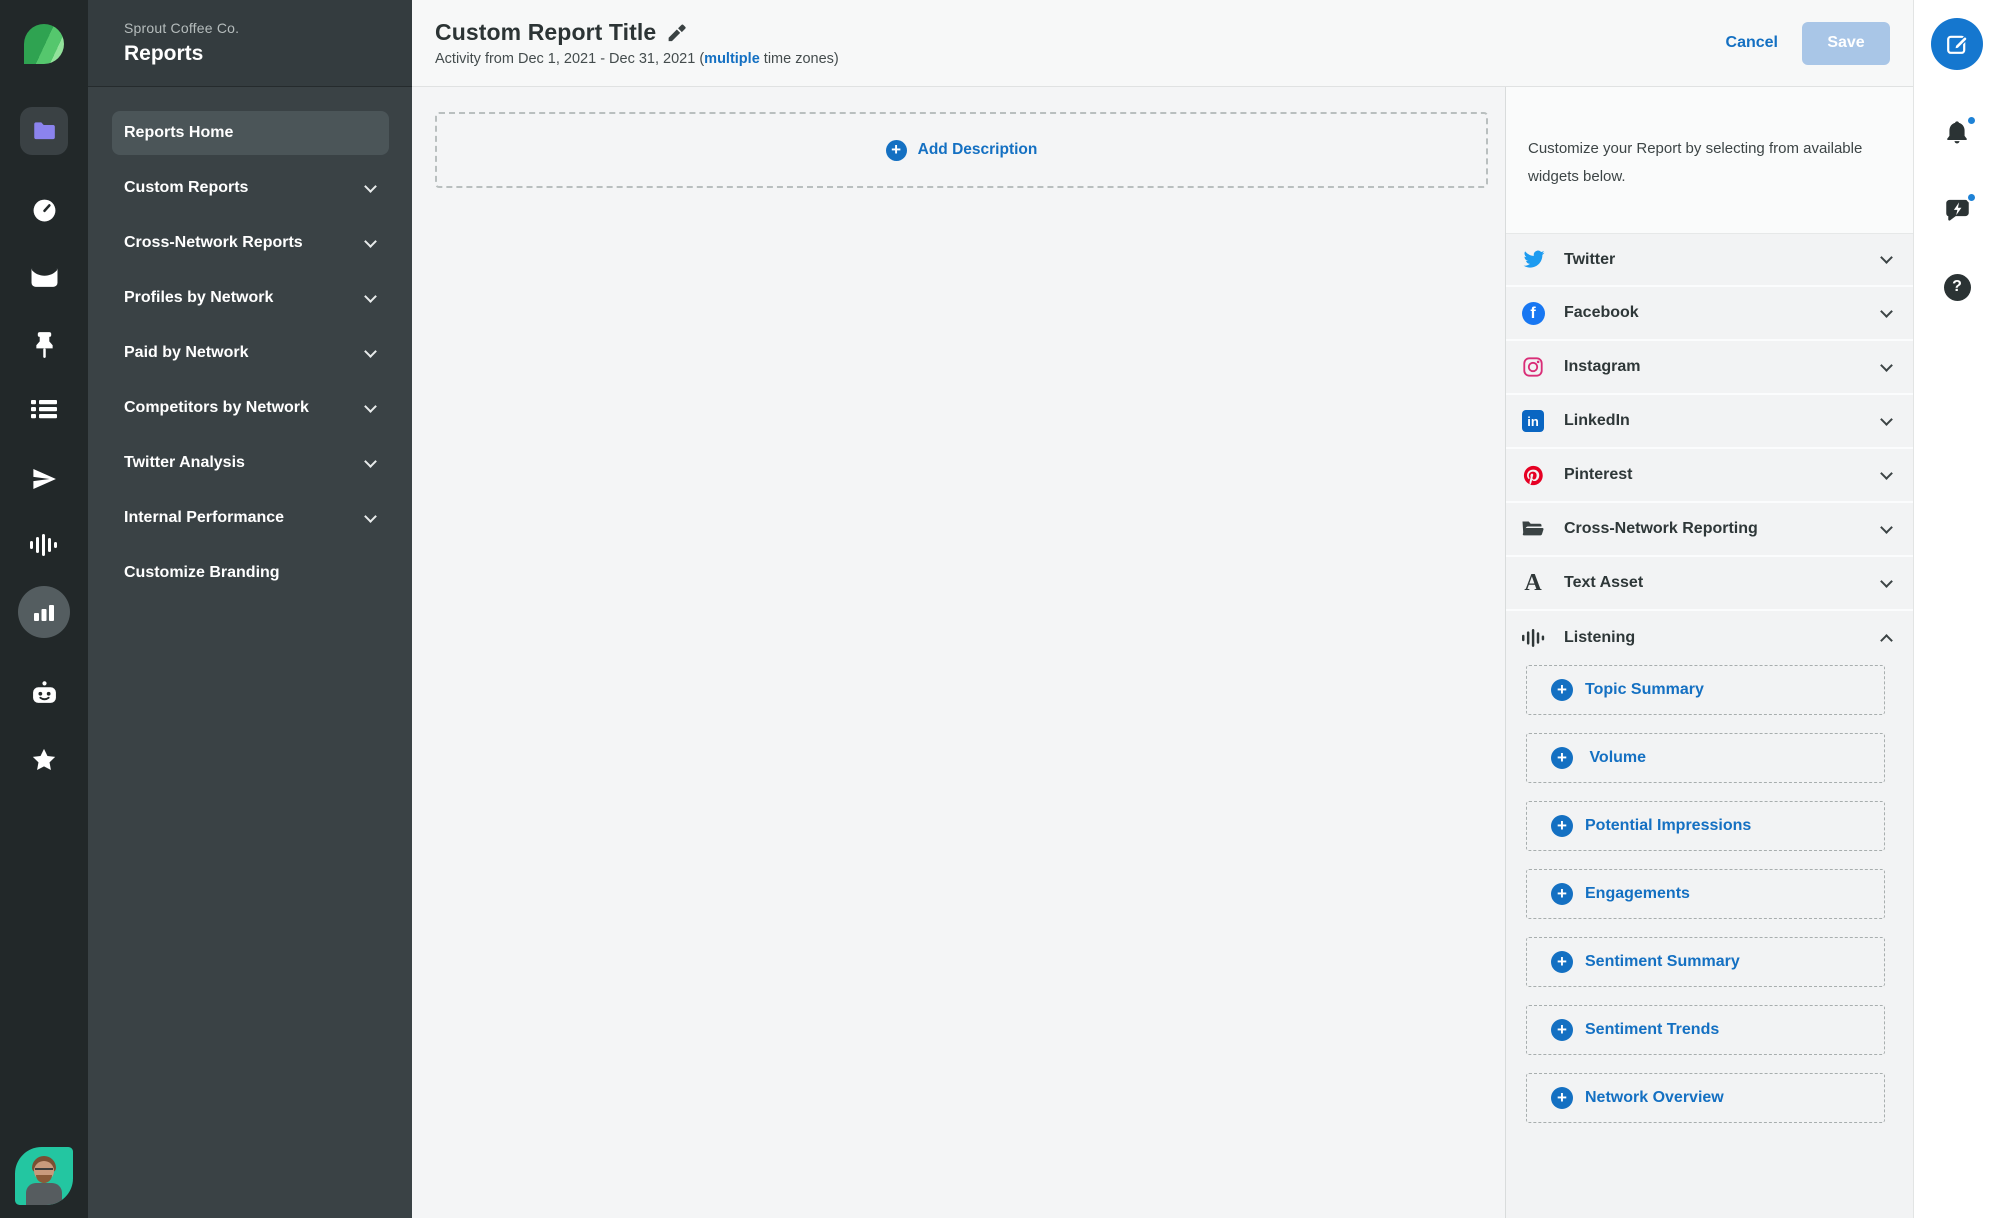 This screenshot has height=1218, width=2000. What do you see at coordinates (1709, 476) in the screenshot?
I see `accordion-pinterest: Pinterest` at bounding box center [1709, 476].